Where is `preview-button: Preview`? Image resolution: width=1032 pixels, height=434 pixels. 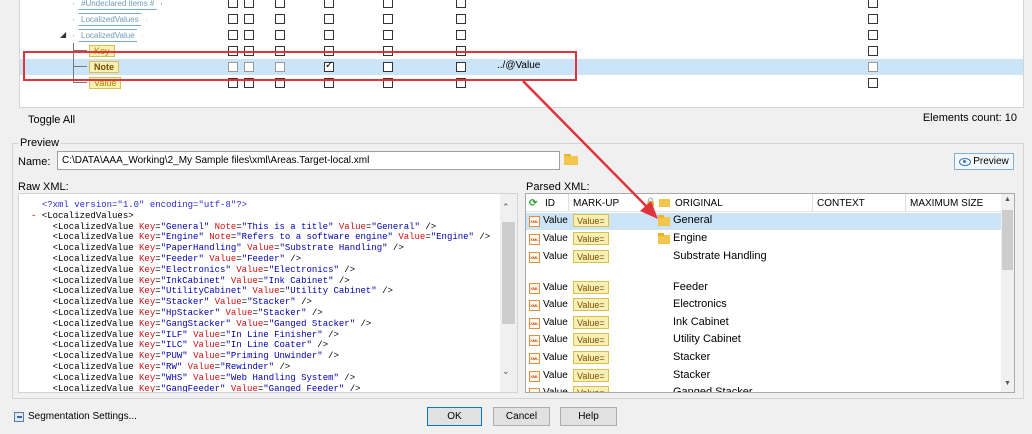 preview-button: Preview is located at coordinates (984, 161).